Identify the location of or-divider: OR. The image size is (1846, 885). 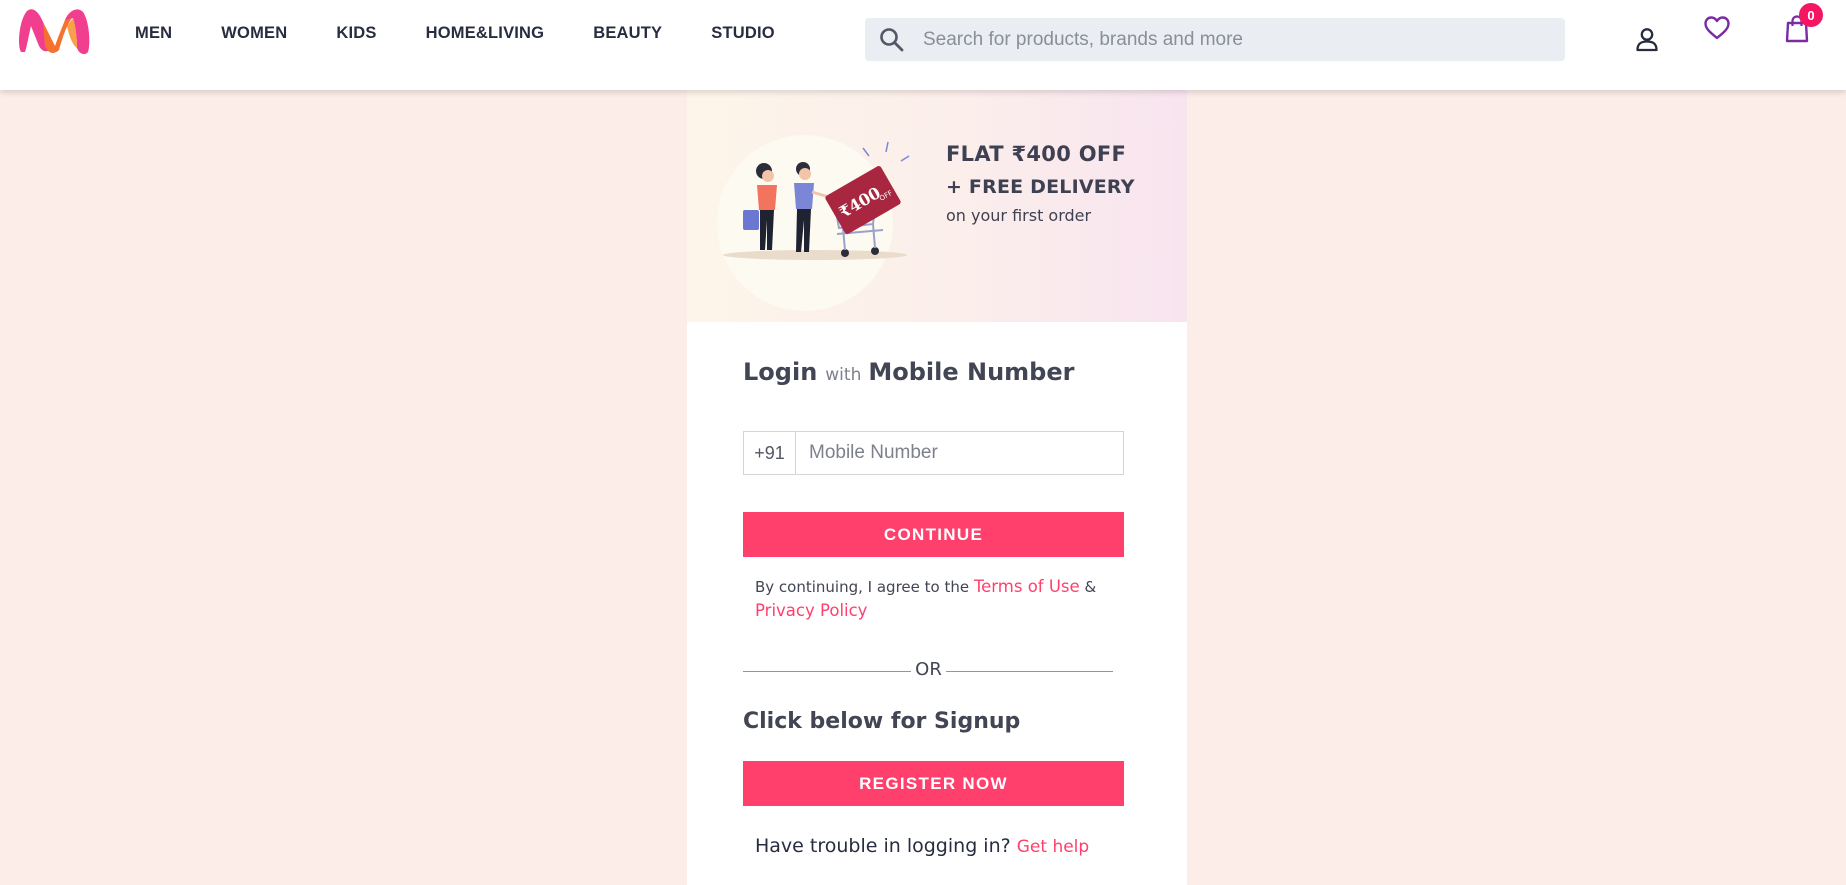
(928, 671).